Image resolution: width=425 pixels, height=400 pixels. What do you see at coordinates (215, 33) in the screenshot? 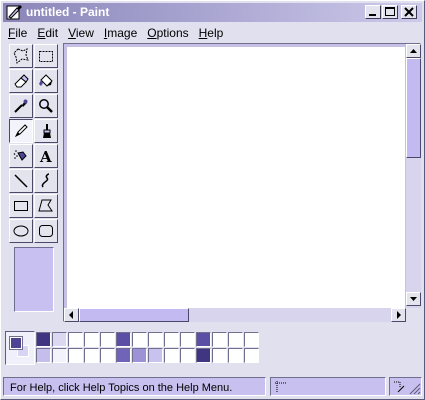
I see `menu-label-rest: elp` at bounding box center [215, 33].